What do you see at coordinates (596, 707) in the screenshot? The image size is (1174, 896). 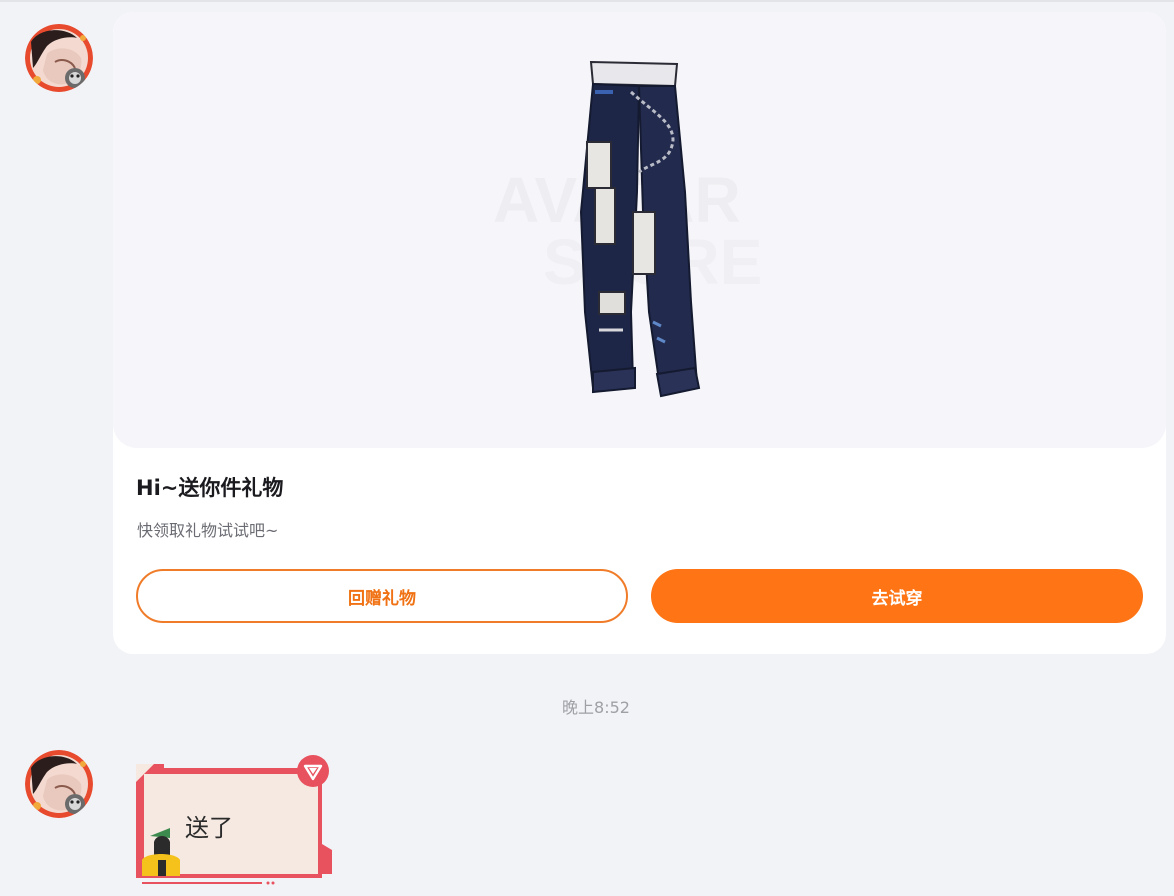 I see `message-timestamp: 晚上8:52` at bounding box center [596, 707].